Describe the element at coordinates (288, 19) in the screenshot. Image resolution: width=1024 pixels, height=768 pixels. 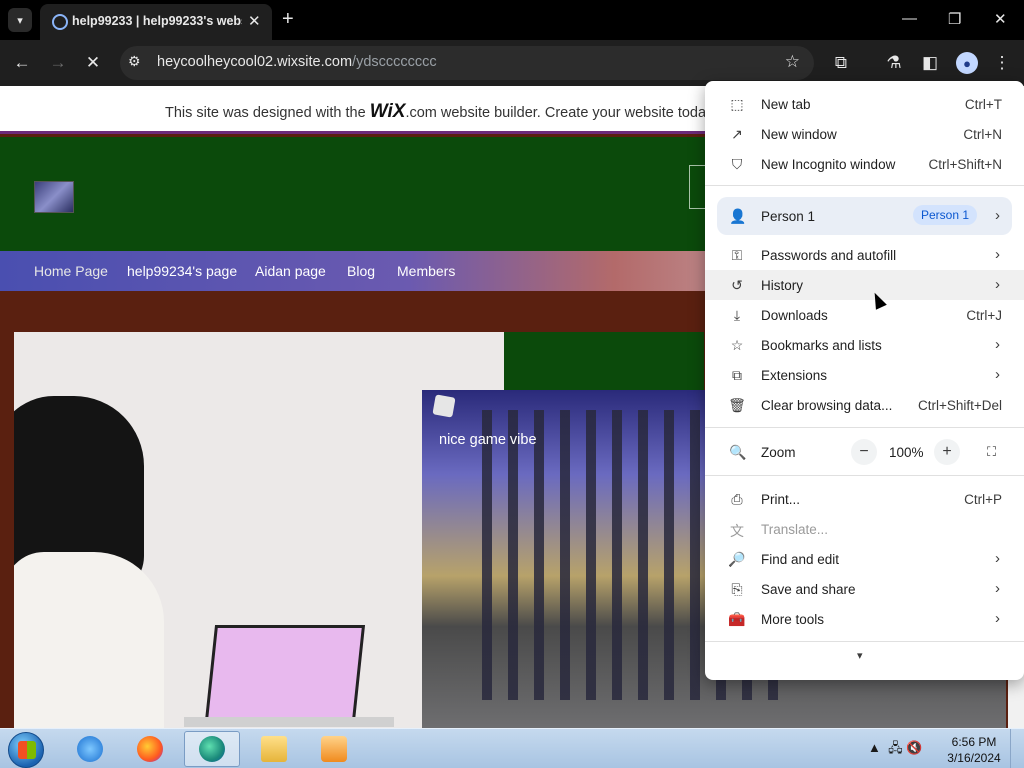
I see `new-tab-button: +` at that location.